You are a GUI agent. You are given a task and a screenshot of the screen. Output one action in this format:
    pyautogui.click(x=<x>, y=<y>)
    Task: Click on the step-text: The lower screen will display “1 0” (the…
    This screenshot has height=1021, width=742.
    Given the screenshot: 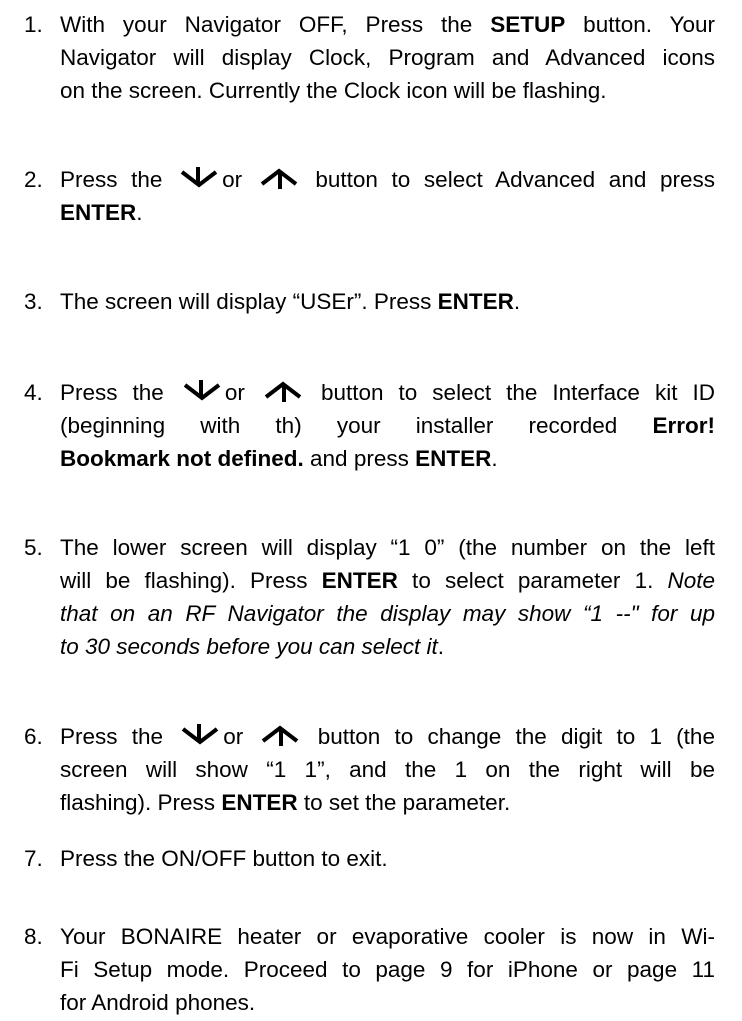 What is the action you would take?
    pyautogui.click(x=387, y=597)
    